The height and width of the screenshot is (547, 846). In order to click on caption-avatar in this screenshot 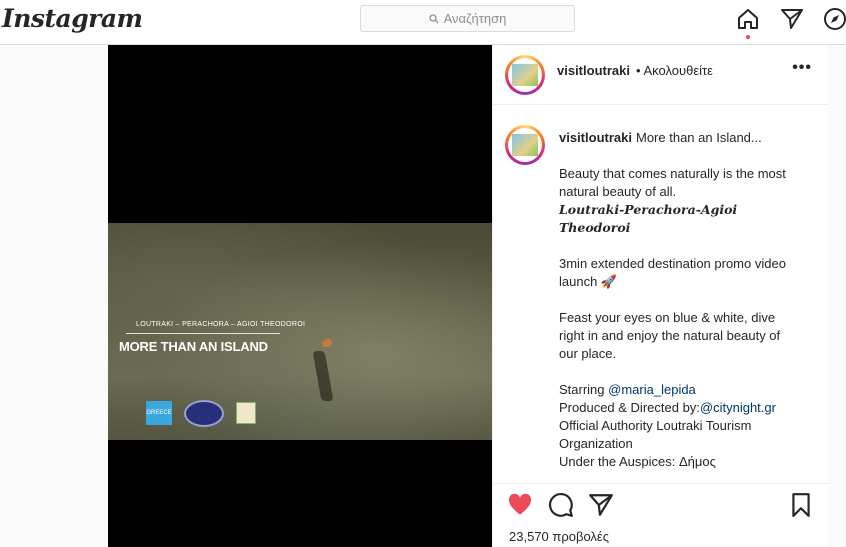, I will do `click(525, 145)`.